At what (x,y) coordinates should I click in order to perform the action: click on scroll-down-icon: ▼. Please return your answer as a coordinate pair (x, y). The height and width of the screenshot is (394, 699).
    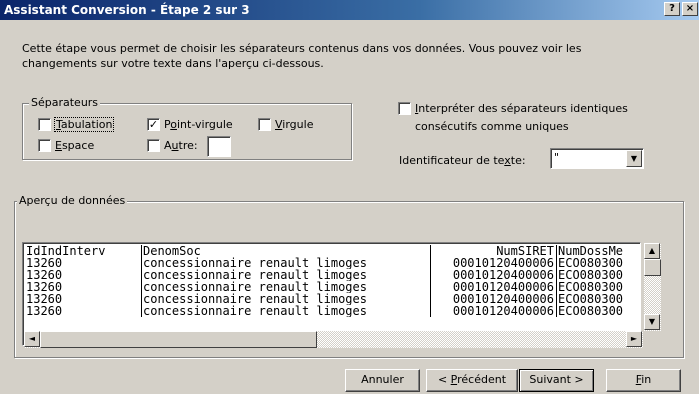
    Looking at the image, I should click on (652, 322).